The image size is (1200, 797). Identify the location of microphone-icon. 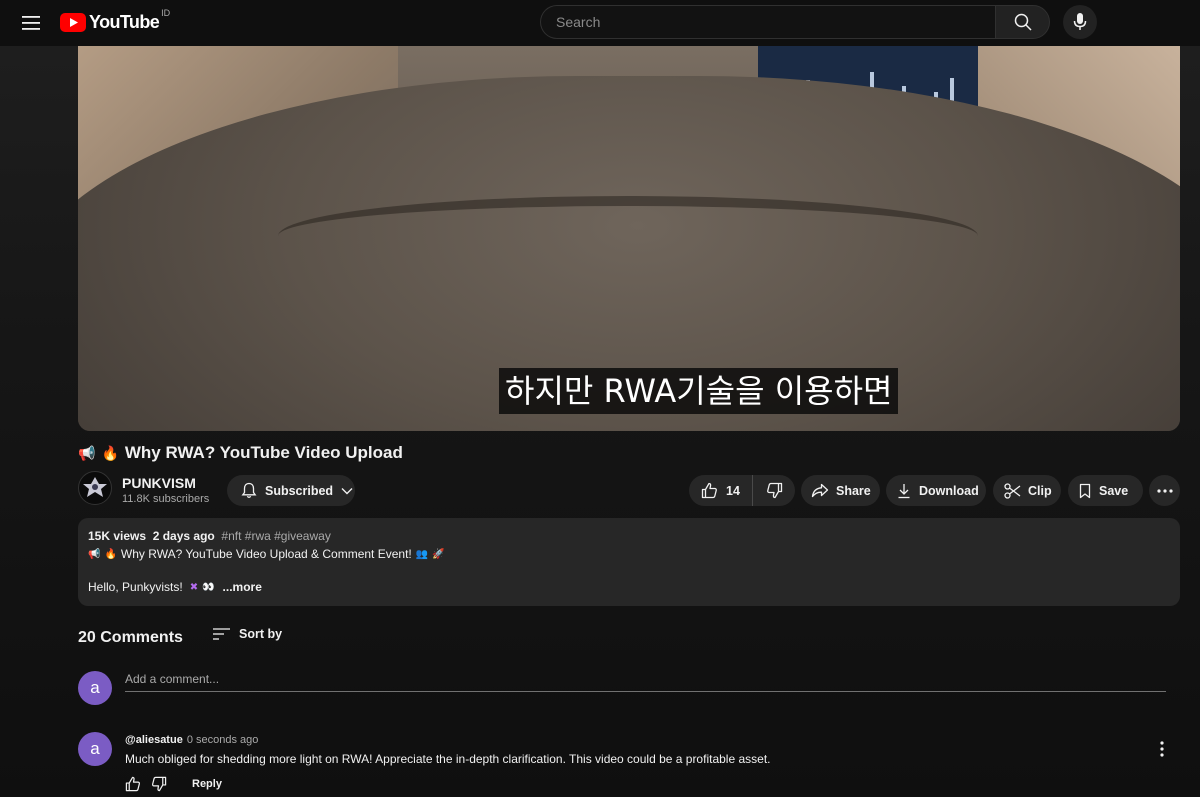
(1080, 21).